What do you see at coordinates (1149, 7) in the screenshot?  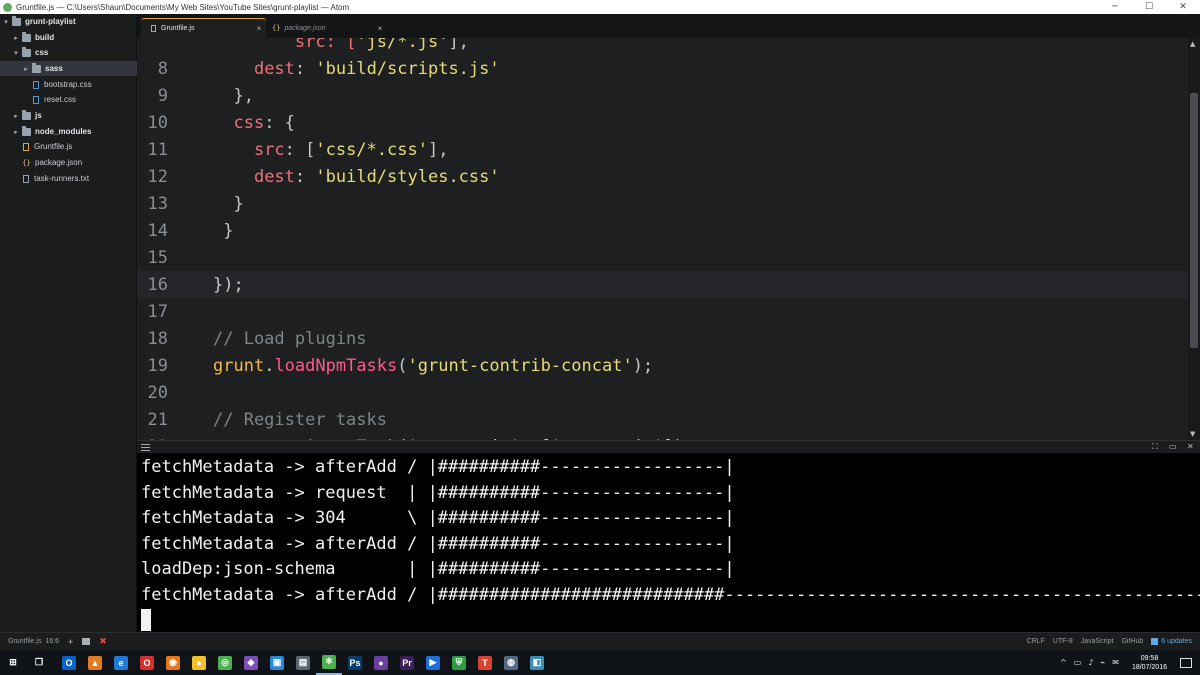 I see `maximize-button: ☐` at bounding box center [1149, 7].